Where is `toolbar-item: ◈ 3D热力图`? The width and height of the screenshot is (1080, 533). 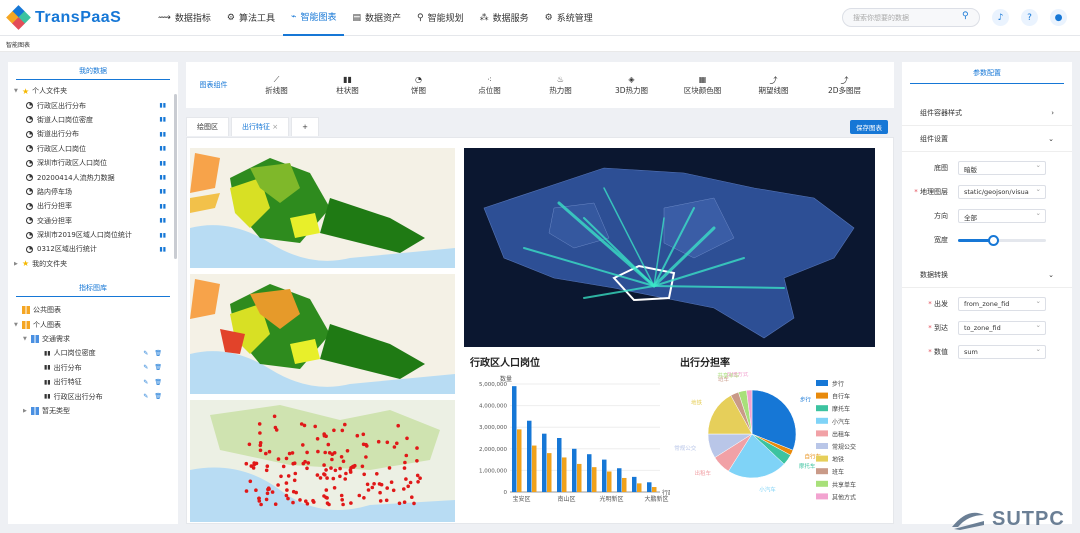
toolbar-item: ◈ 3D热力图 is located at coordinates (631, 85).